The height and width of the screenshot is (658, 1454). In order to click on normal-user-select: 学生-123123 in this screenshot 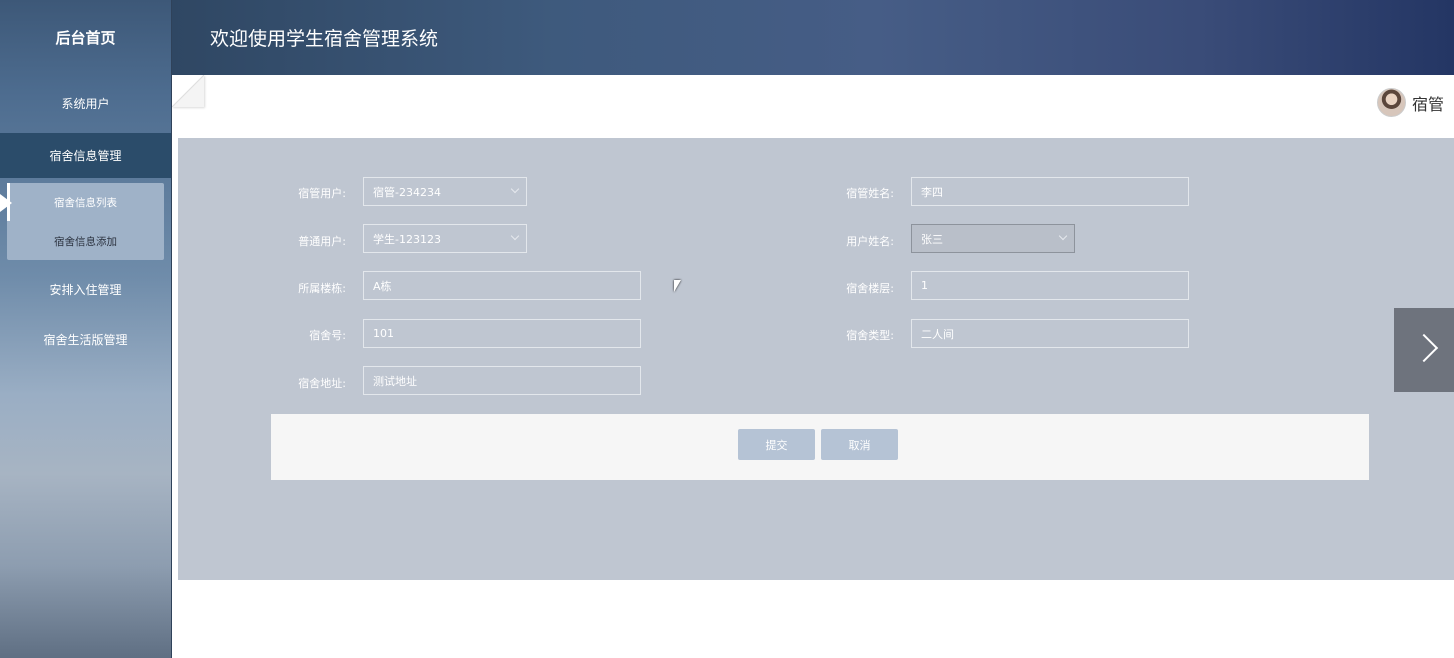, I will do `click(445, 238)`.